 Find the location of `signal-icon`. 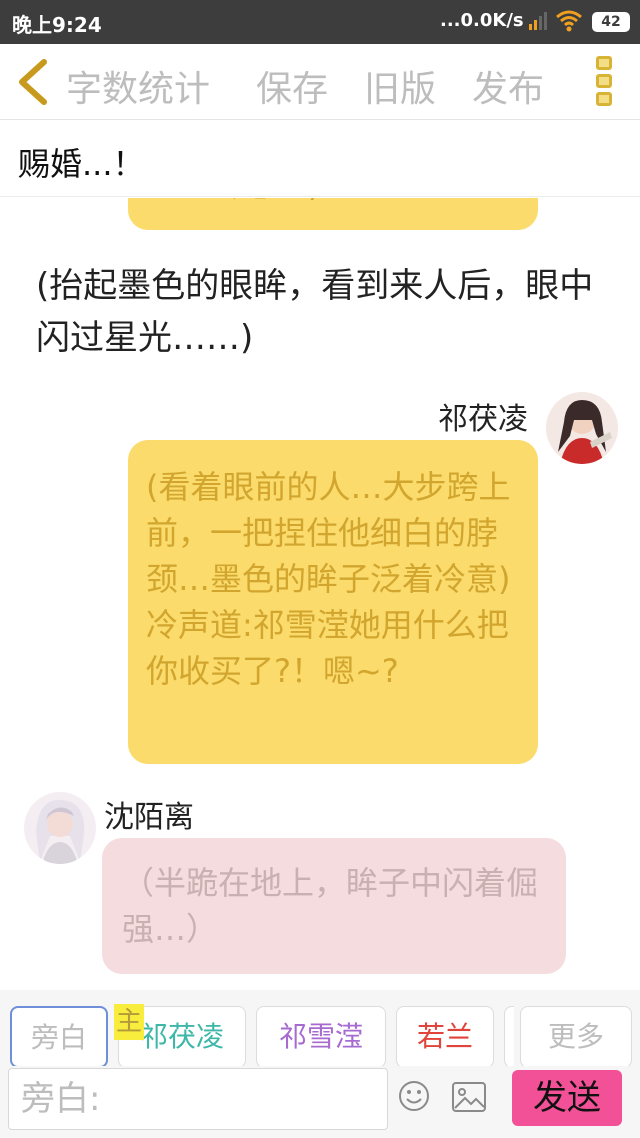

signal-icon is located at coordinates (538, 21).